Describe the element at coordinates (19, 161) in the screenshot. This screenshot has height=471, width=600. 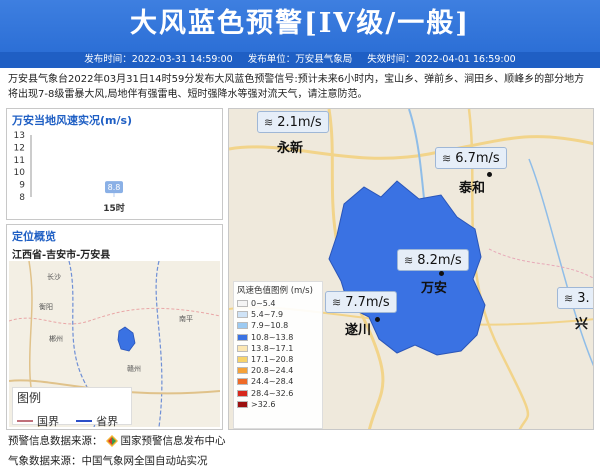
I see `y-tick-label: 11` at that location.